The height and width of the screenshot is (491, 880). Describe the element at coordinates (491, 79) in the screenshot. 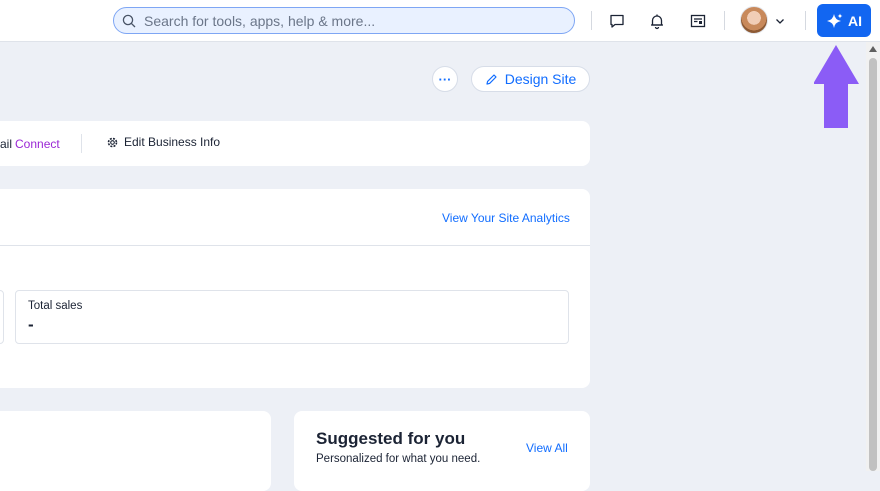

I see `pencil-icon` at that location.